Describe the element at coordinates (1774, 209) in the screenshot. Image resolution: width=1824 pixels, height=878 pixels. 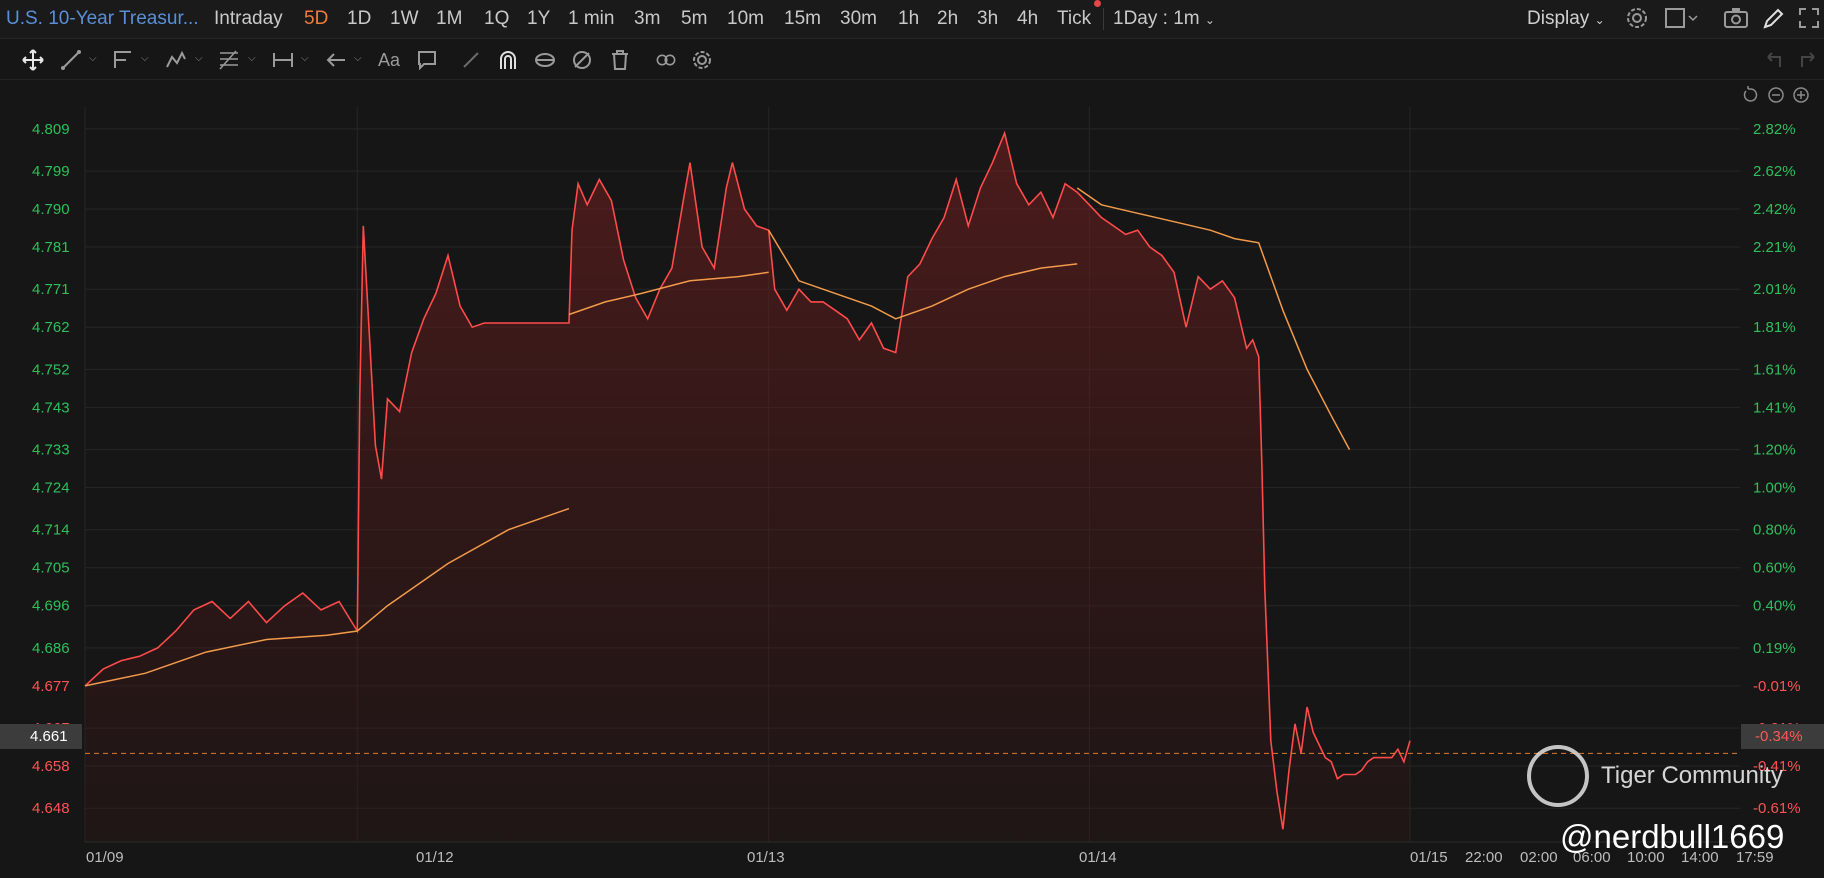
I see `y-tick-label-right: 2.42%` at that location.